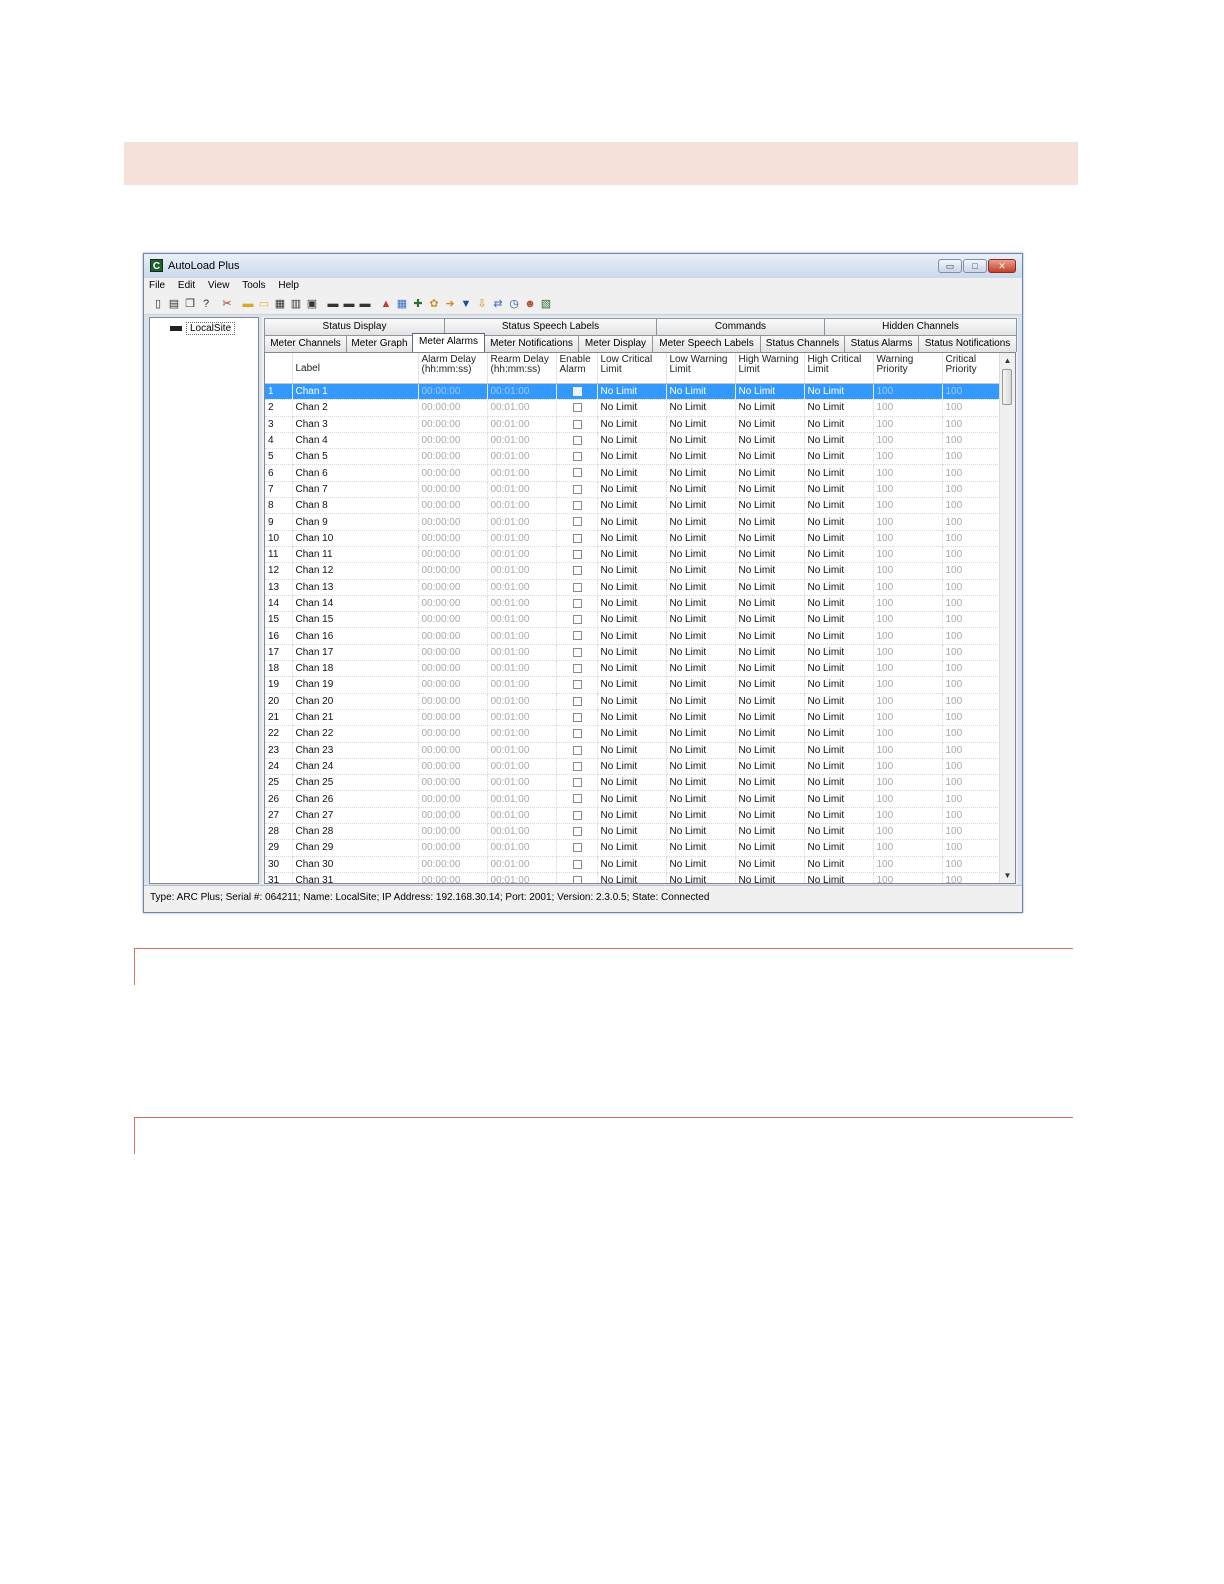 This screenshot has width=1224, height=1584. Describe the element at coordinates (355, 587) in the screenshot. I see `channel-label: Chan 13` at that location.